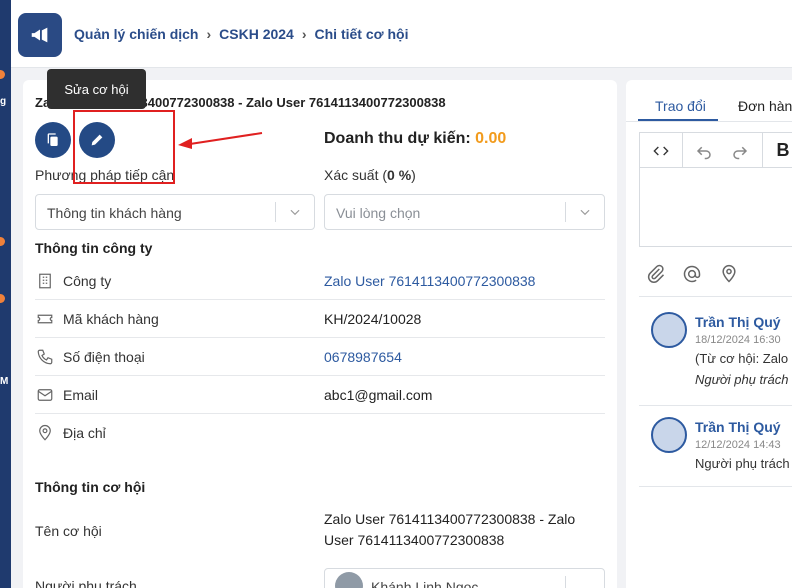  Describe the element at coordinates (425, 583) in the screenshot. I see `owner-select-value: Khánh Linh Ngọc` at that location.